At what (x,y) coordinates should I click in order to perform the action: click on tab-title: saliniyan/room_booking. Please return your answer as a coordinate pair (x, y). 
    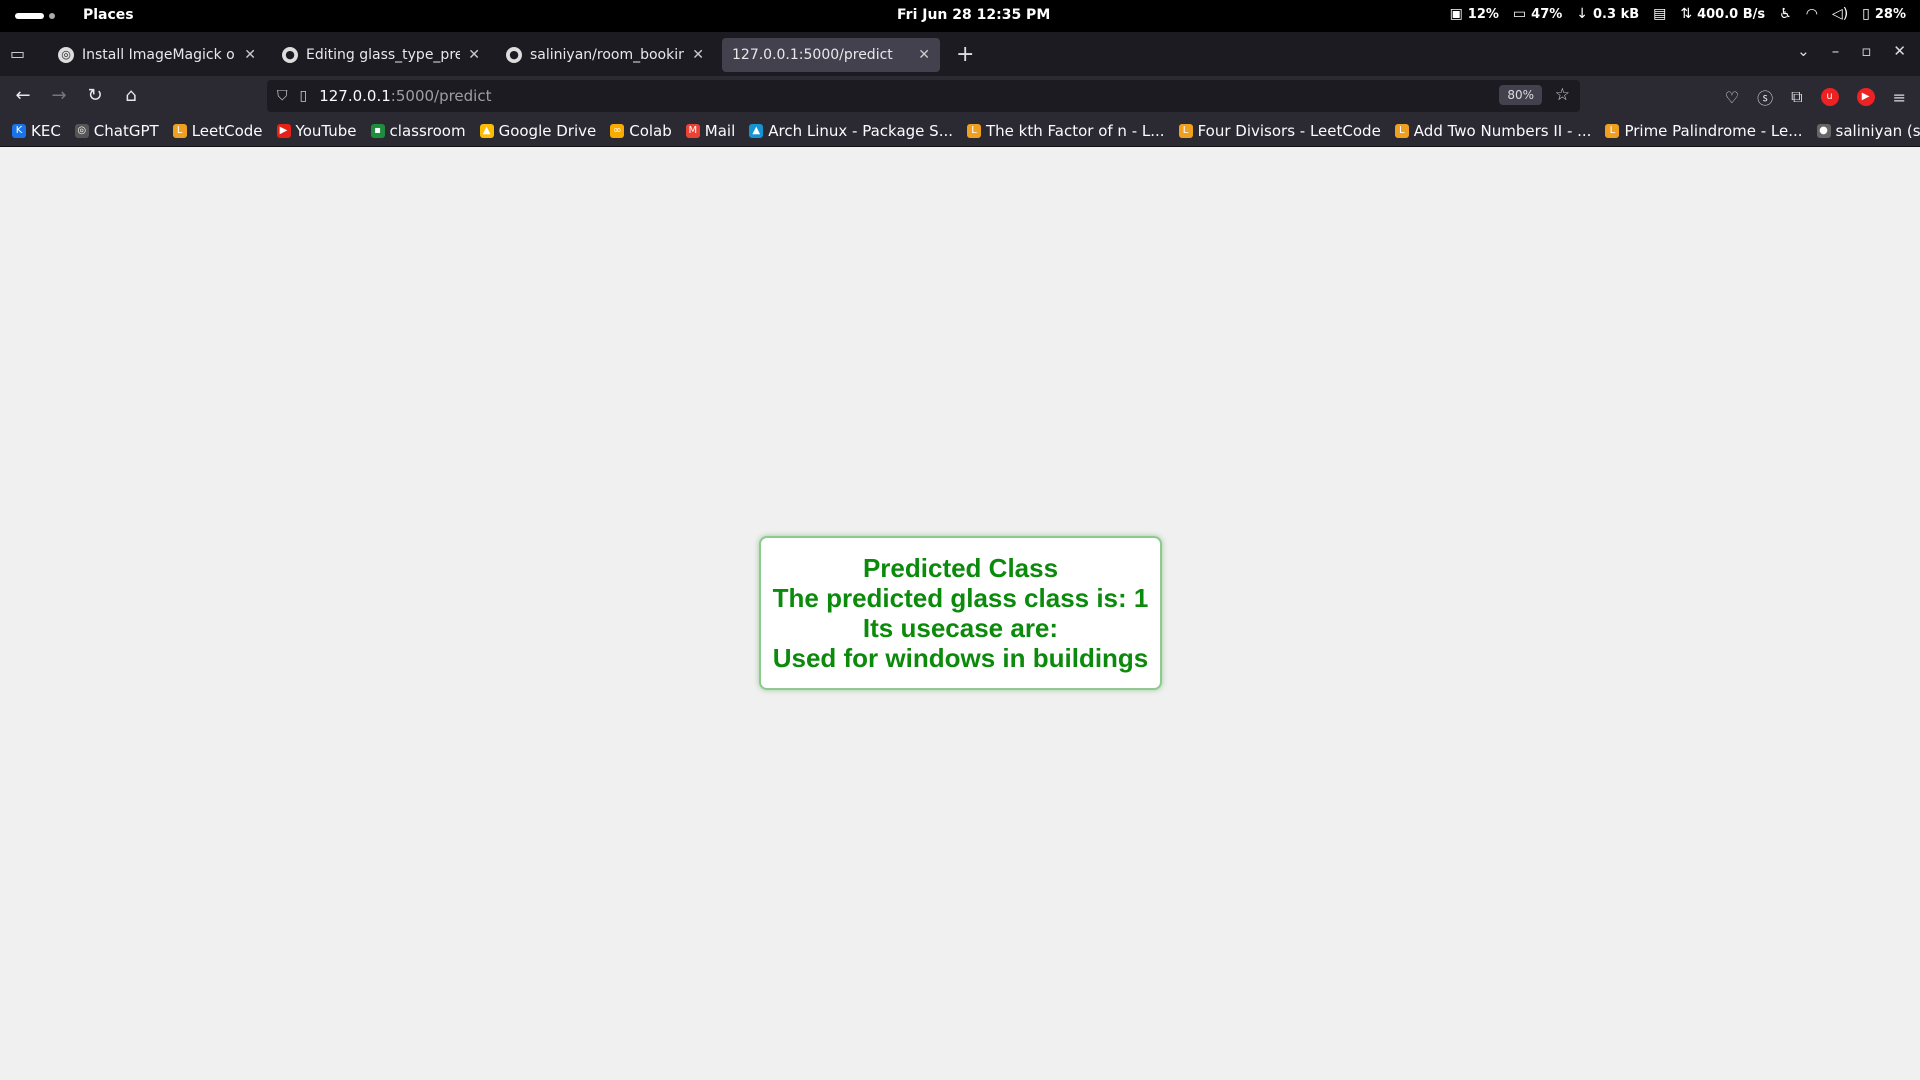
    Looking at the image, I should click on (607, 55).